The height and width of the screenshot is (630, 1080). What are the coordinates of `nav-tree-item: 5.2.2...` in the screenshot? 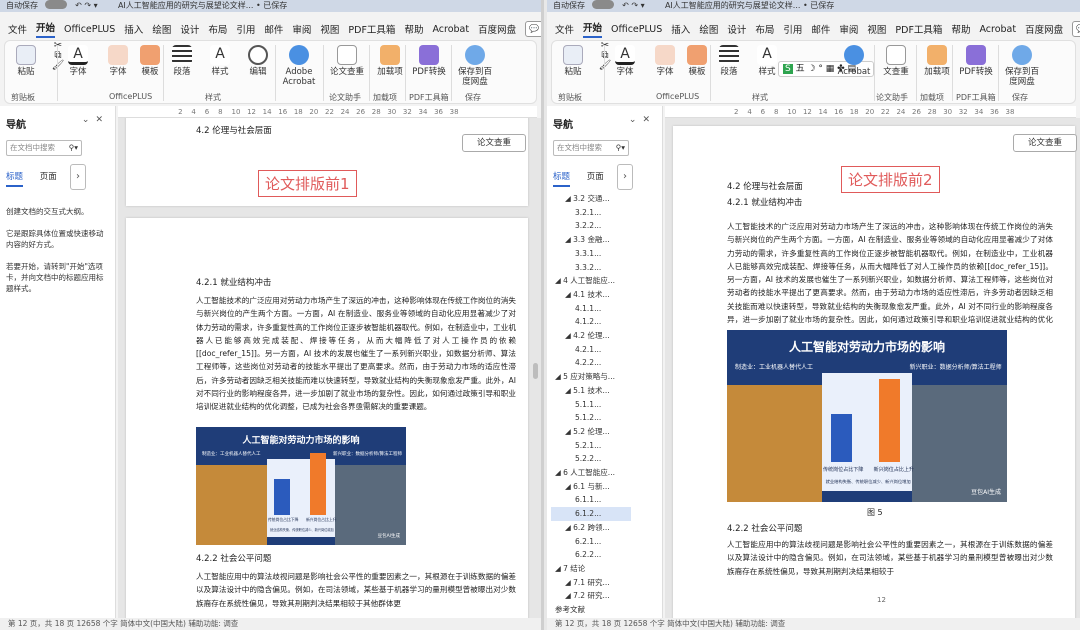 It's located at (591, 459).